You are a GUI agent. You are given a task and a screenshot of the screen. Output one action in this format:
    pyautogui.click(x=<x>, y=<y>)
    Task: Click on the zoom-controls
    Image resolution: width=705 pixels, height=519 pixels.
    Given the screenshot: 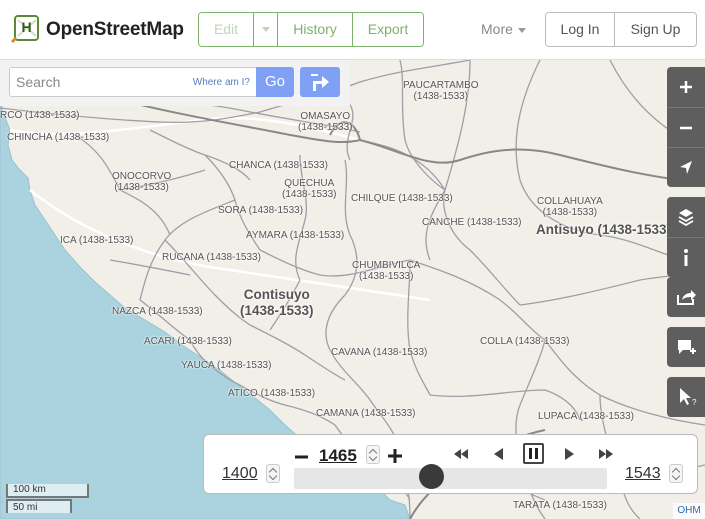 What is the action you would take?
    pyautogui.click(x=686, y=127)
    